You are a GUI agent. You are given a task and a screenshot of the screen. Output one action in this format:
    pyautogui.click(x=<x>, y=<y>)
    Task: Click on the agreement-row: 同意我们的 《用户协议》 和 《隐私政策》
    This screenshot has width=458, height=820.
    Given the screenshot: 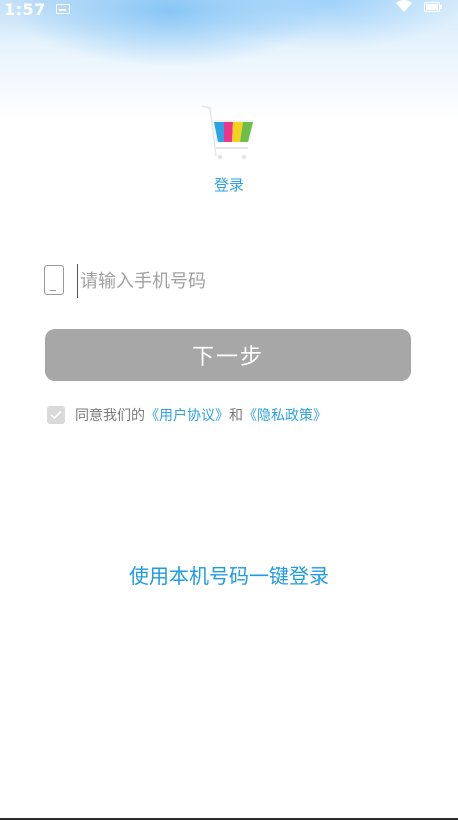 What is the action you would take?
    pyautogui.click(x=187, y=415)
    